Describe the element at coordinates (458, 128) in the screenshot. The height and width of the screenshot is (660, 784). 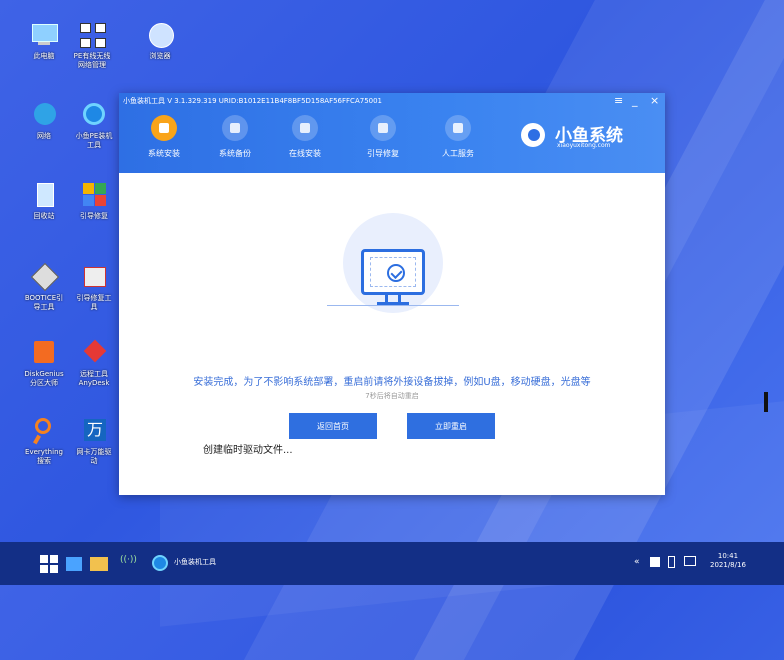
I see `chat-icon` at that location.